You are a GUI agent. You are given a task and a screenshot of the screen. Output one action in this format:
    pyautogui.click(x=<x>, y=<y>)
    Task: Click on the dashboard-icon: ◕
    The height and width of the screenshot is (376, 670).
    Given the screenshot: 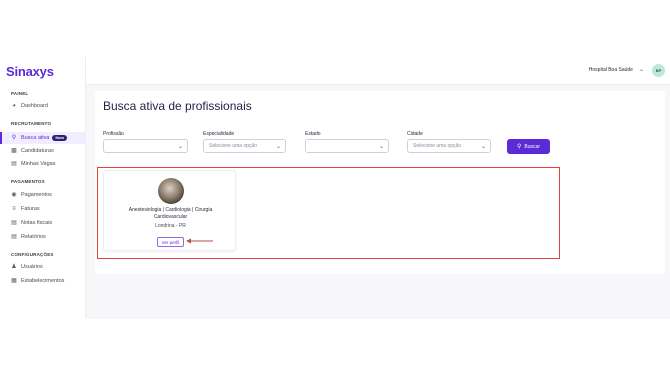 What is the action you would take?
    pyautogui.click(x=14, y=106)
    